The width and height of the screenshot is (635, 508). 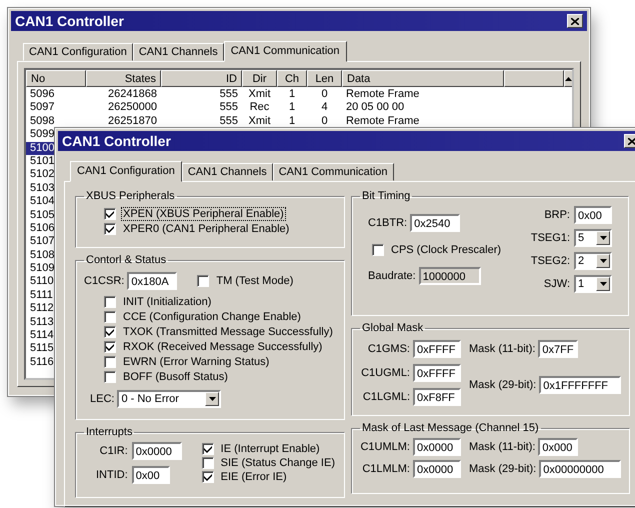 I want to click on checkbox-label: XPEN (XBUS Peripheral Enable), so click(x=203, y=214).